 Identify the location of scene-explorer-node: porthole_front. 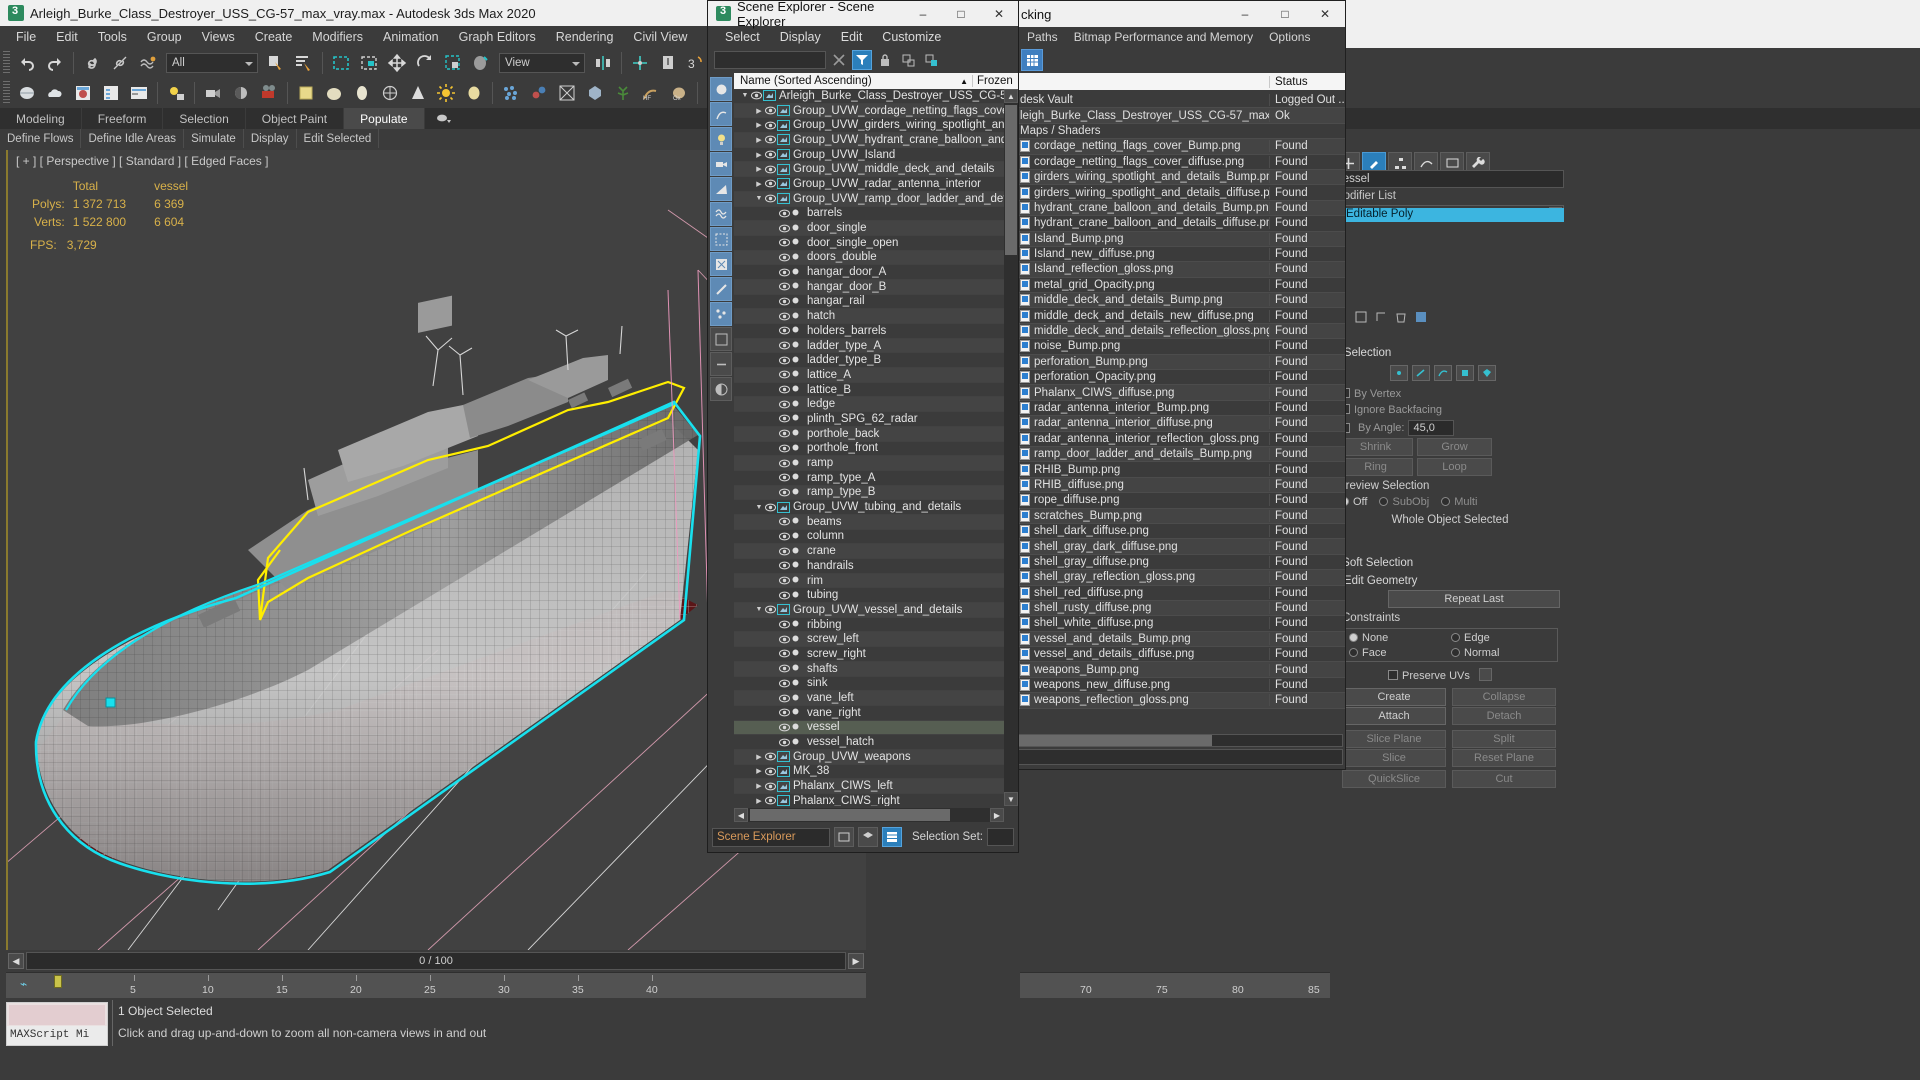
(869, 449).